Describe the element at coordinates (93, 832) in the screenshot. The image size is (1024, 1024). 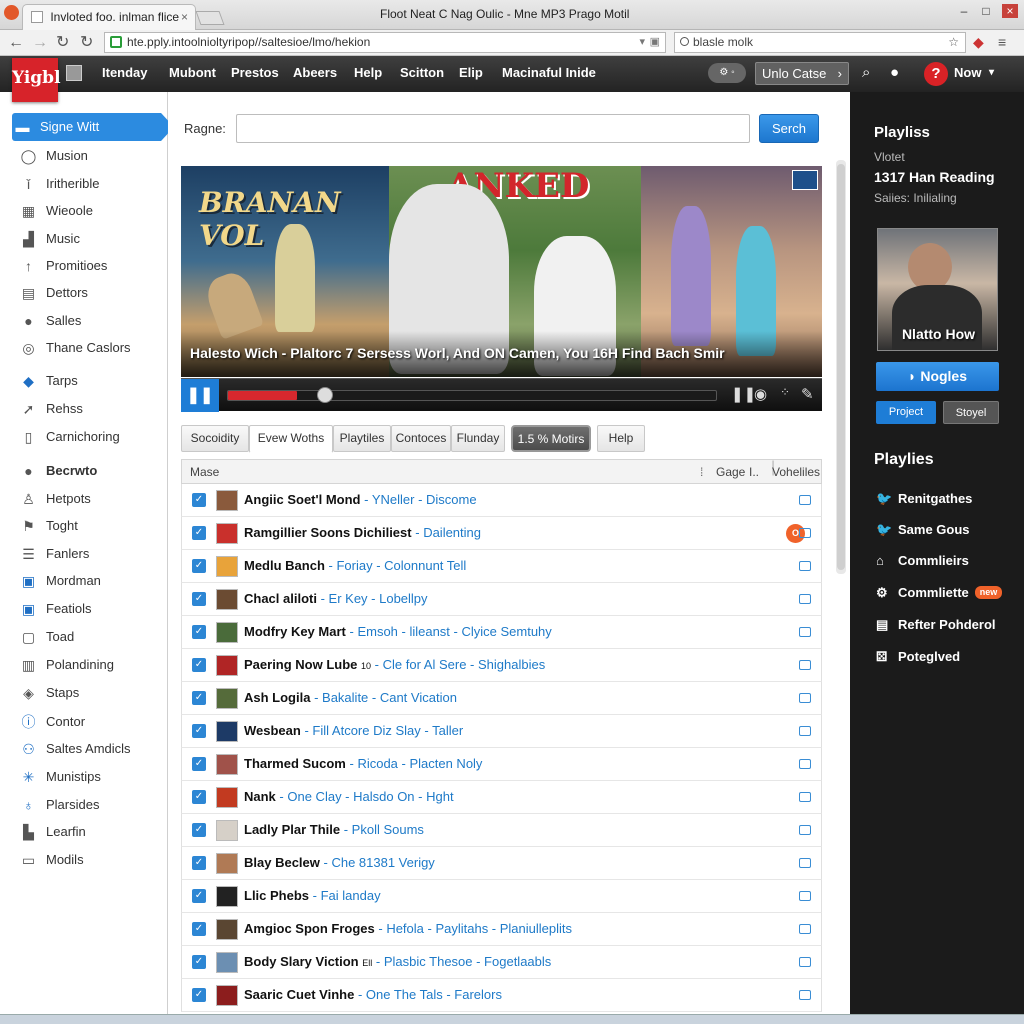
I see `sidebar-item-learfin: ▙ Learfin` at that location.